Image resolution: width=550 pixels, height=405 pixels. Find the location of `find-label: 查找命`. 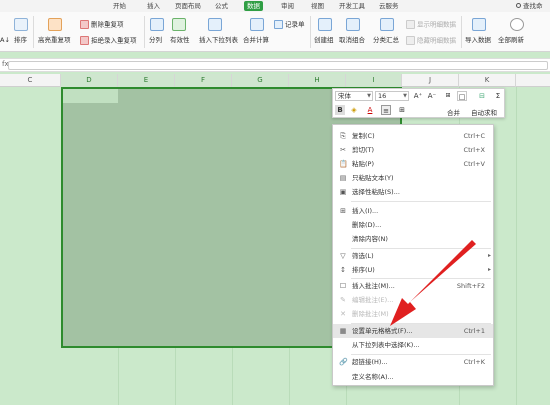

find-label: 查找命 is located at coordinates (533, 6).